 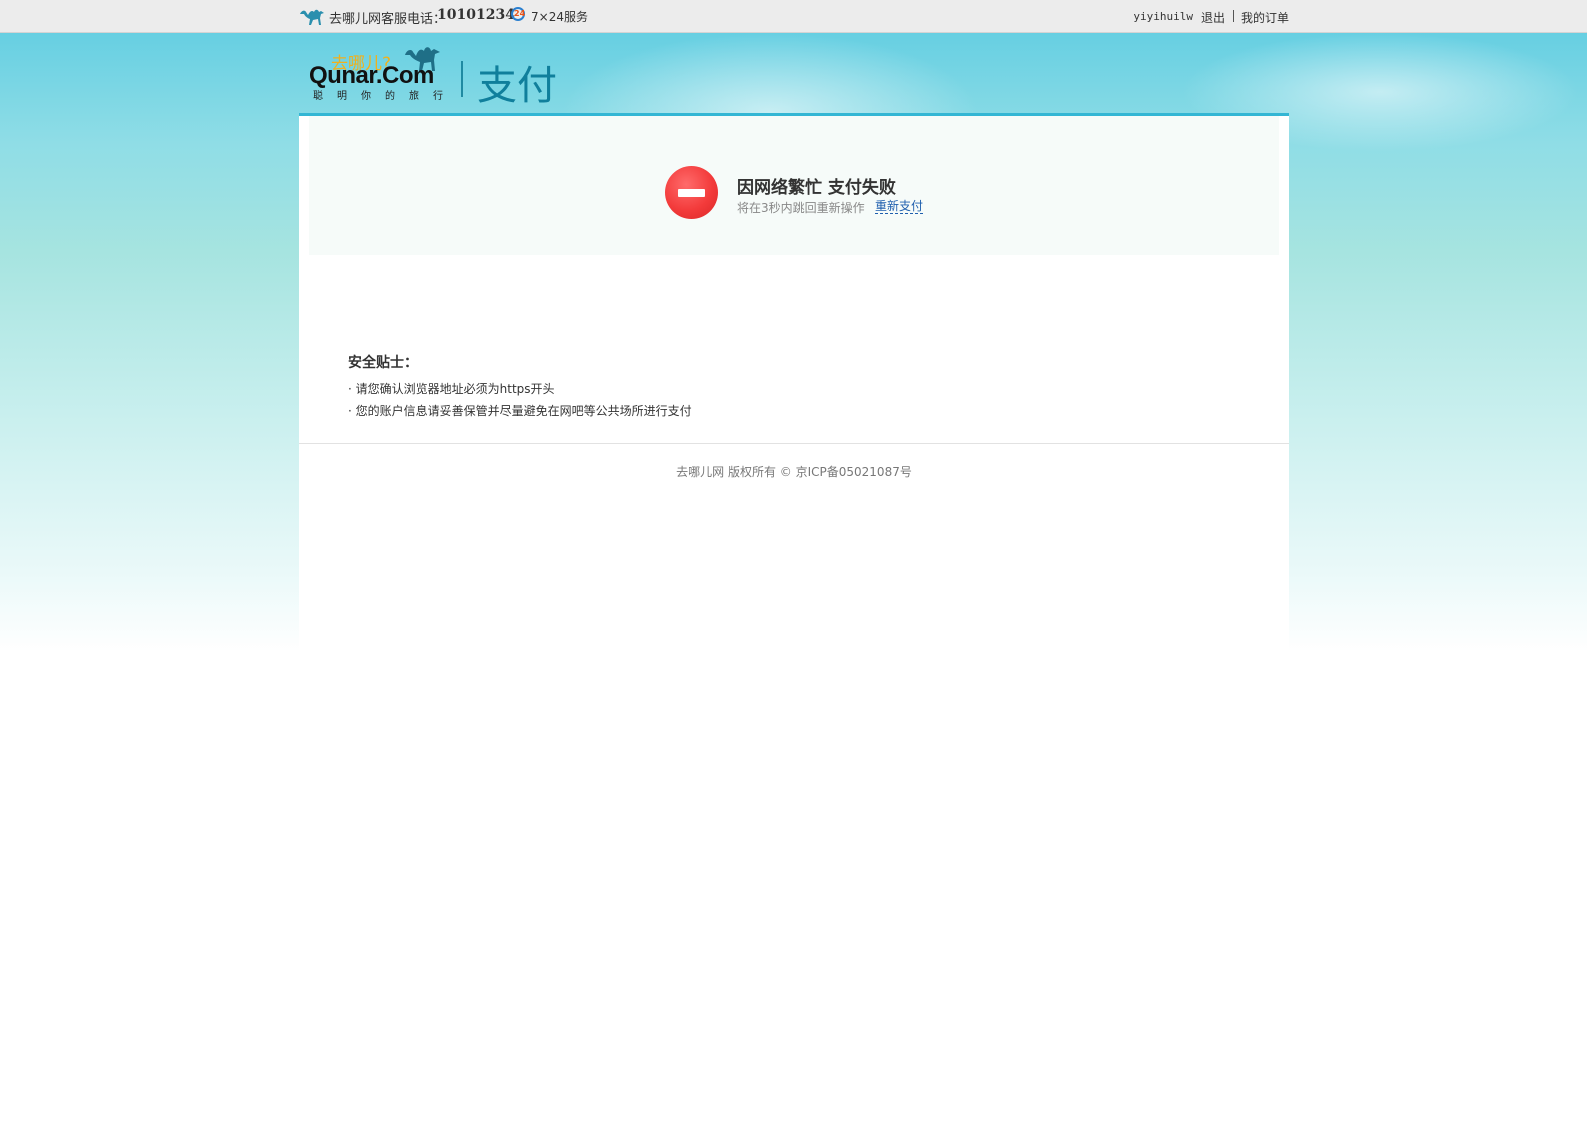 I want to click on no-entry-bar, so click(x=691, y=193).